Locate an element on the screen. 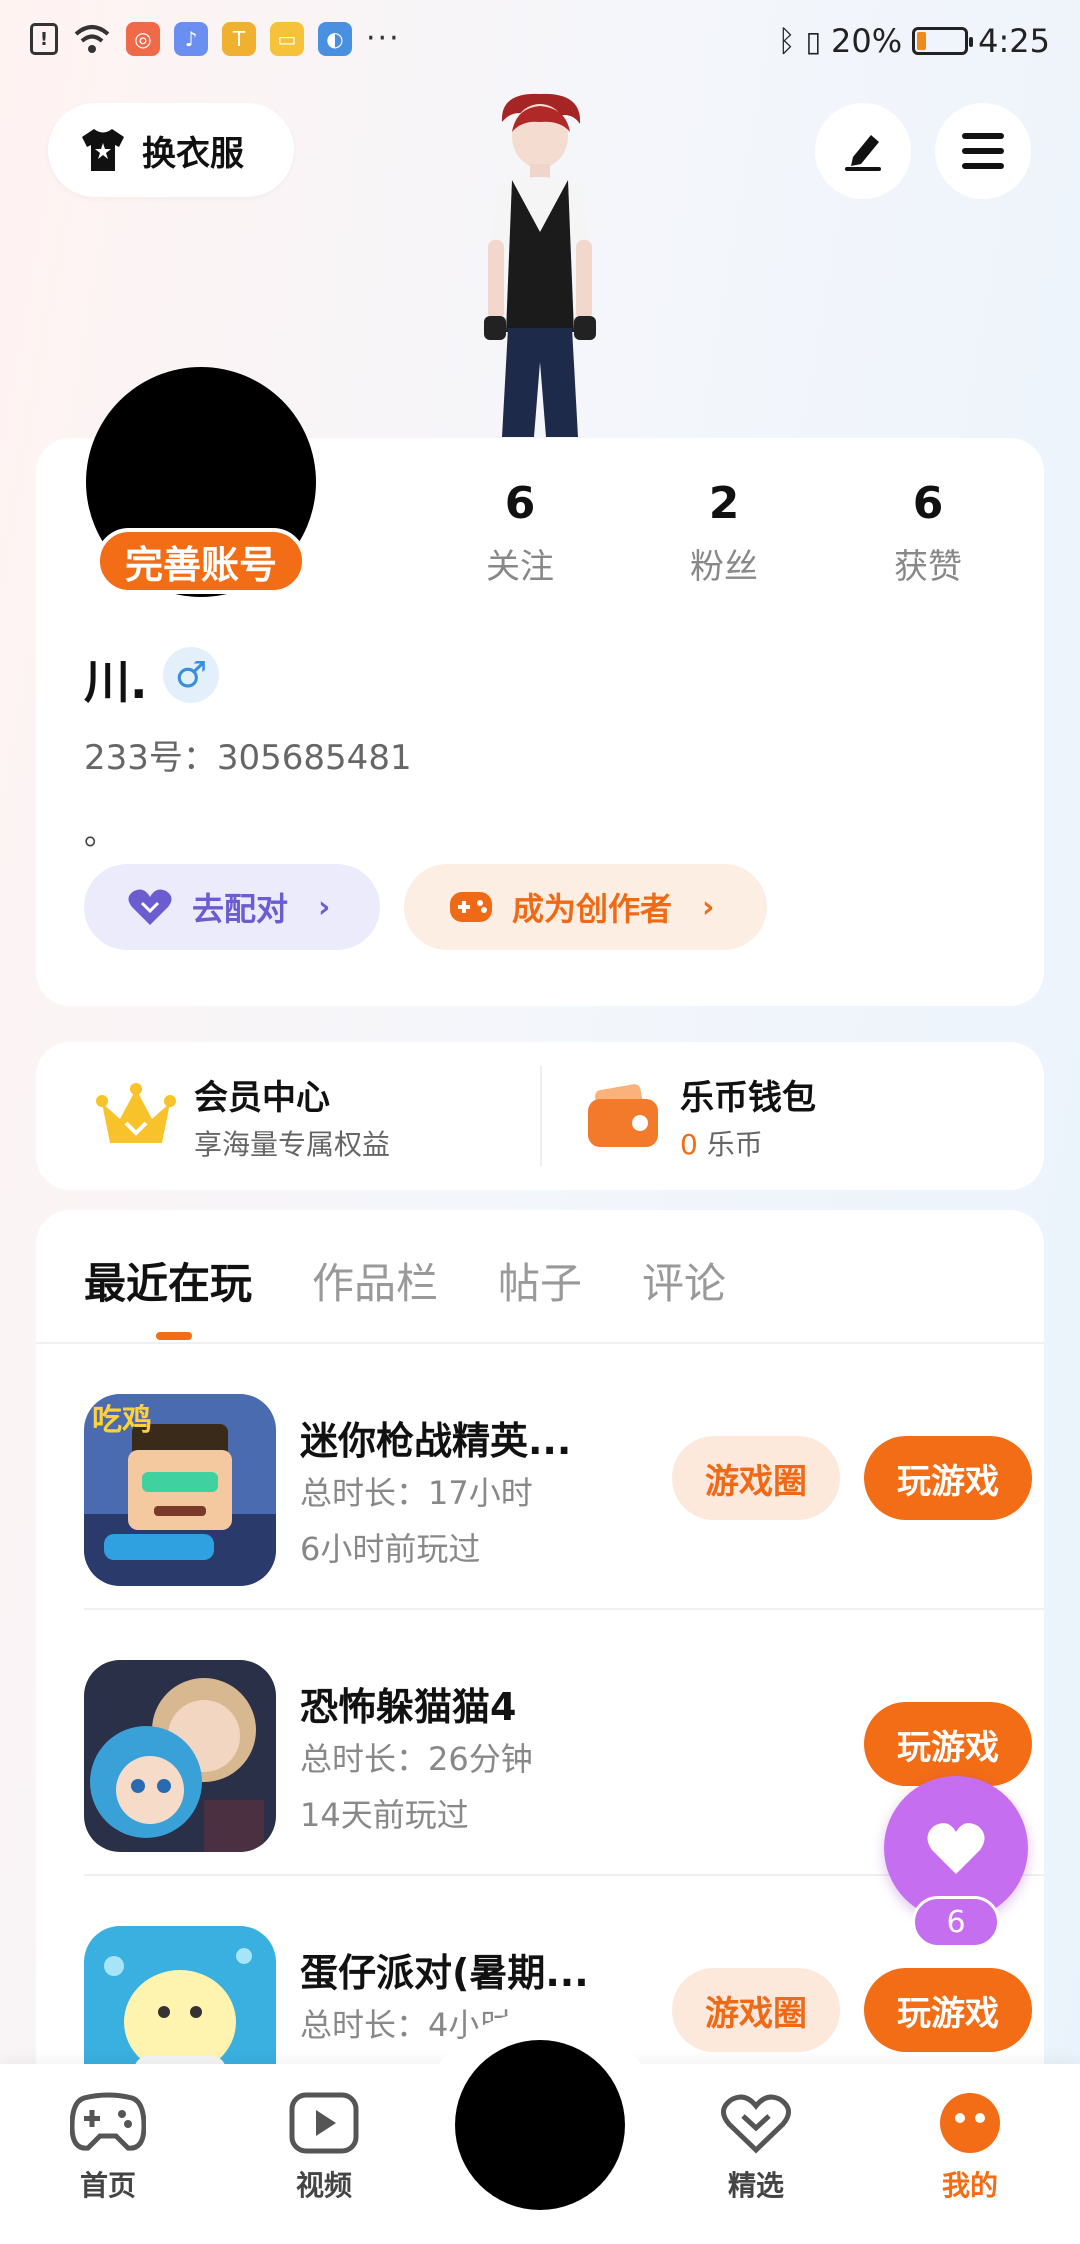  member-title: 会员中心 is located at coordinates (262, 1098).